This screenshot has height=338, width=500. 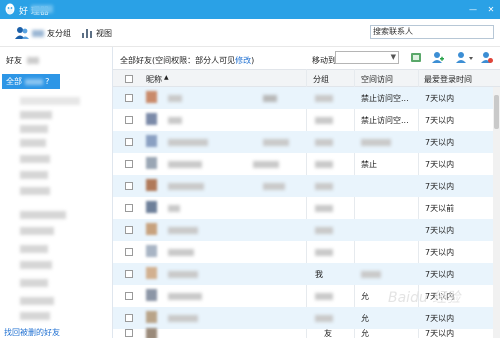 What do you see at coordinates (496, 112) in the screenshot?
I see `scrollbar-thumb` at bounding box center [496, 112].